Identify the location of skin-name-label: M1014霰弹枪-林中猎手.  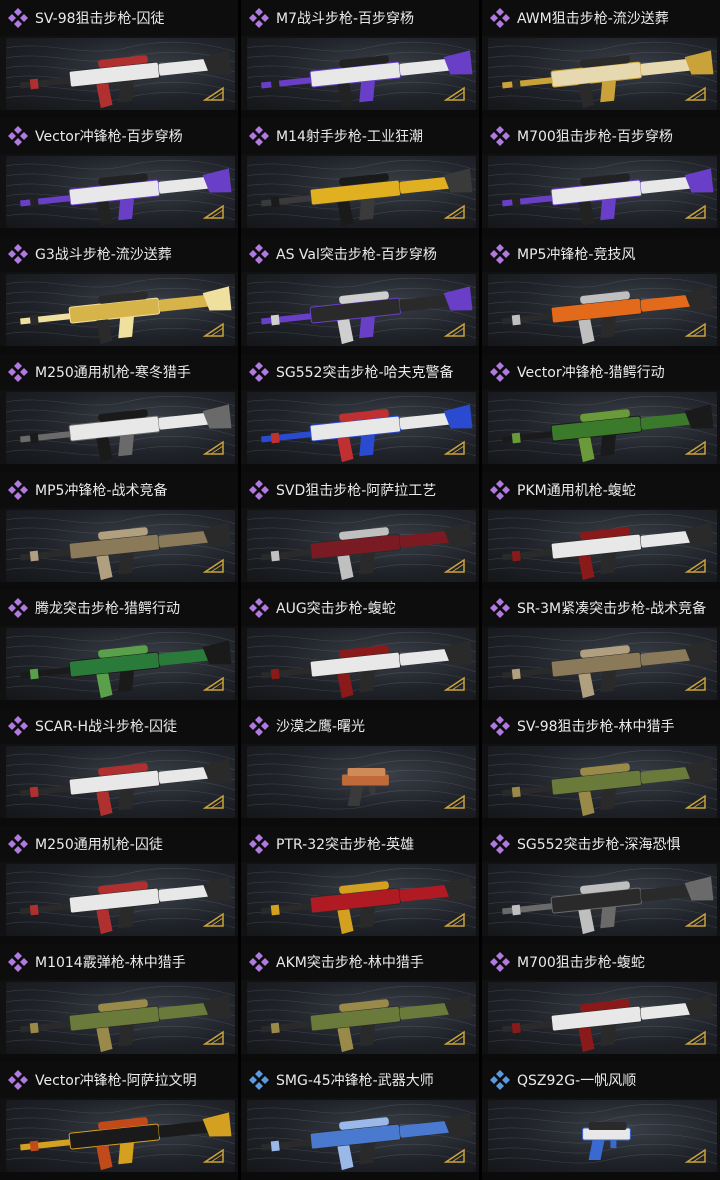
(110, 963).